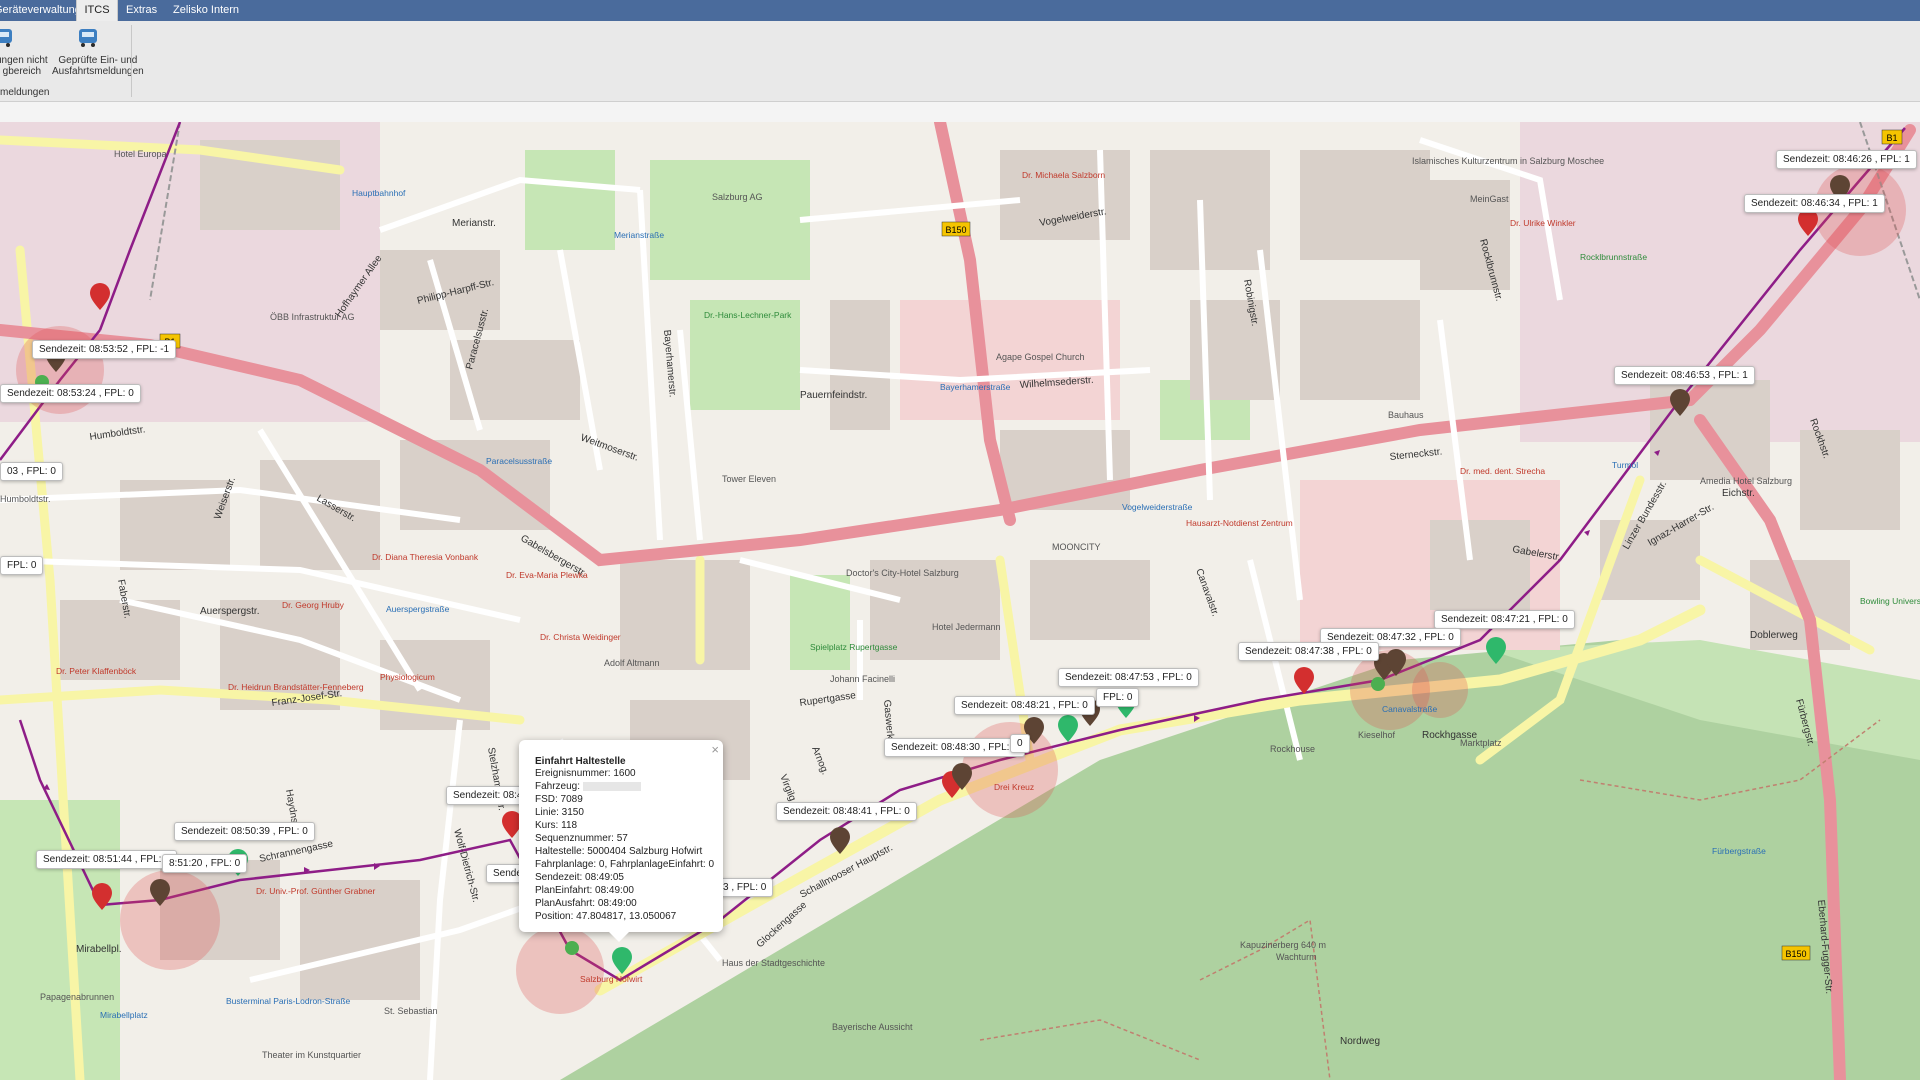  Describe the element at coordinates (828, 699) in the screenshot. I see `street-label: Rupertgasse` at that location.